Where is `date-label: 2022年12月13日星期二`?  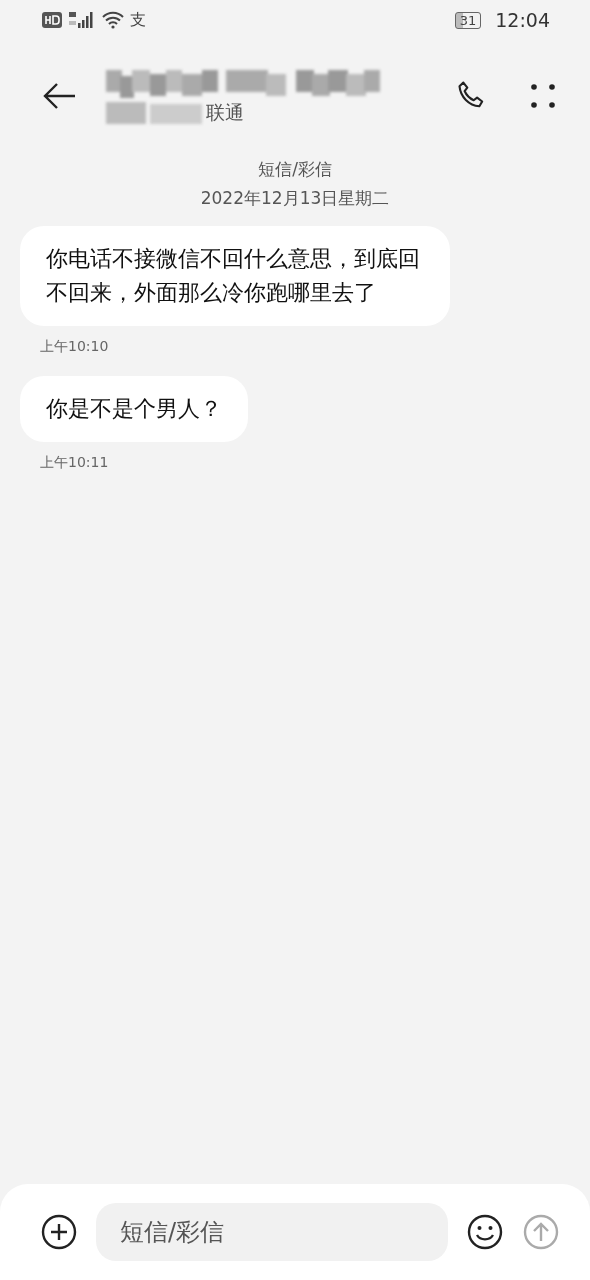
date-label: 2022年12月13日星期二 is located at coordinates (295, 198).